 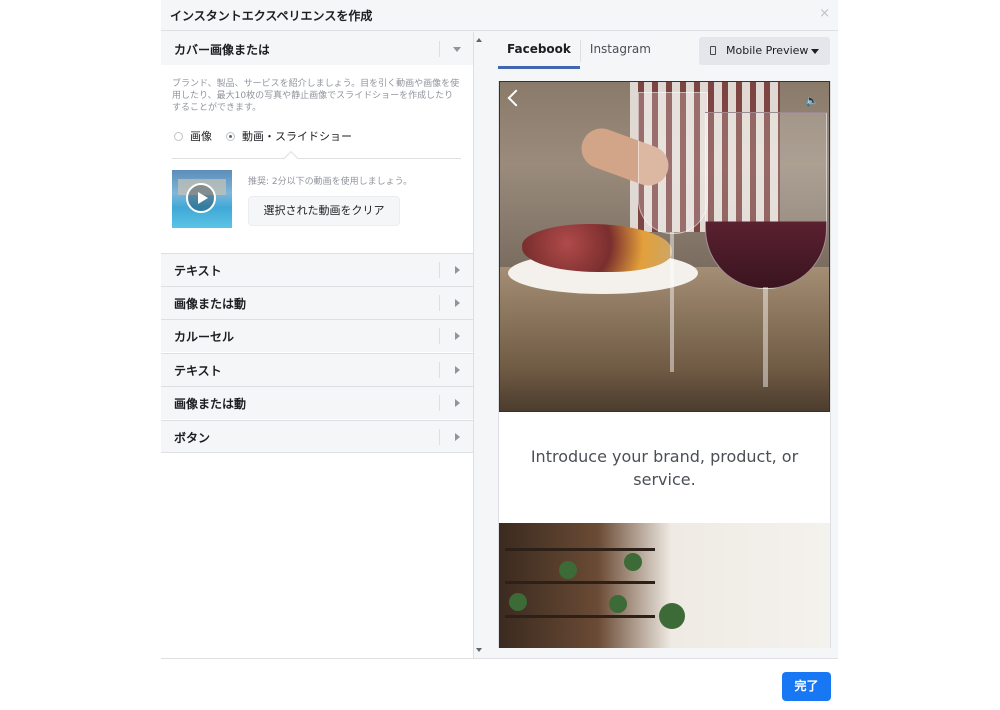 What do you see at coordinates (499, 658) in the screenshot?
I see `footer-divider` at bounding box center [499, 658].